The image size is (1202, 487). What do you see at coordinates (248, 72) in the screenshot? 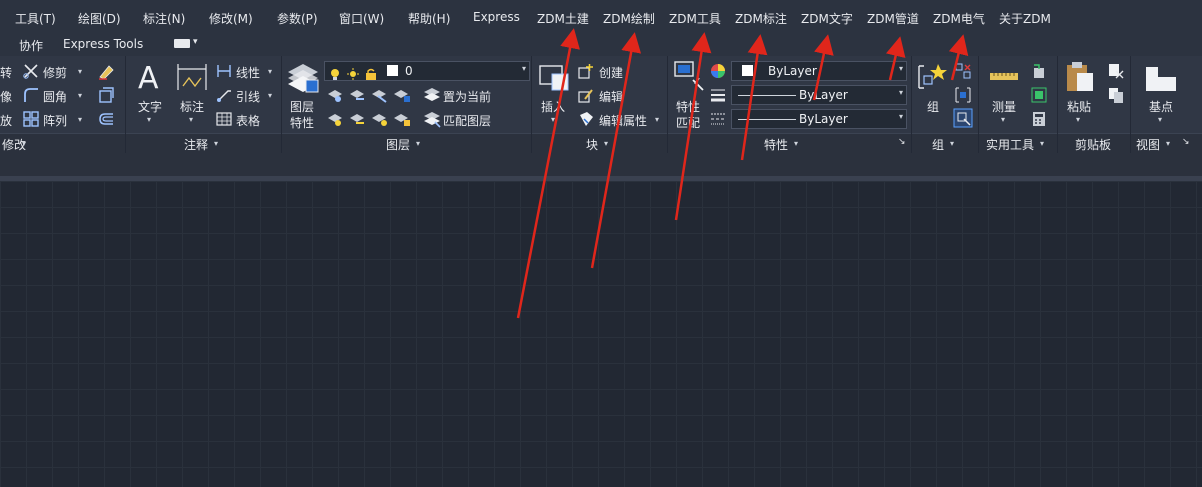
I see `linear-button: 线性` at bounding box center [248, 72].